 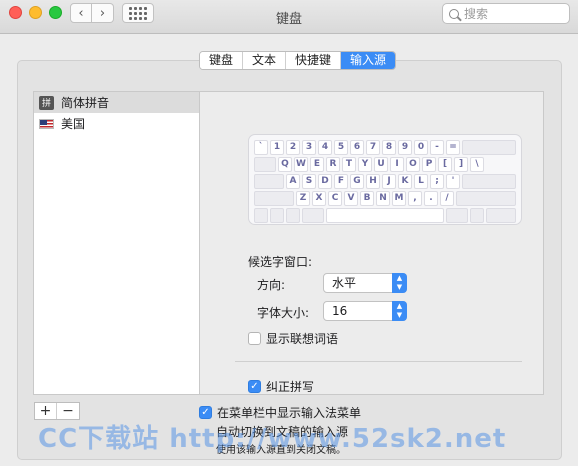 What do you see at coordinates (303, 198) in the screenshot?
I see `key: Z` at bounding box center [303, 198].